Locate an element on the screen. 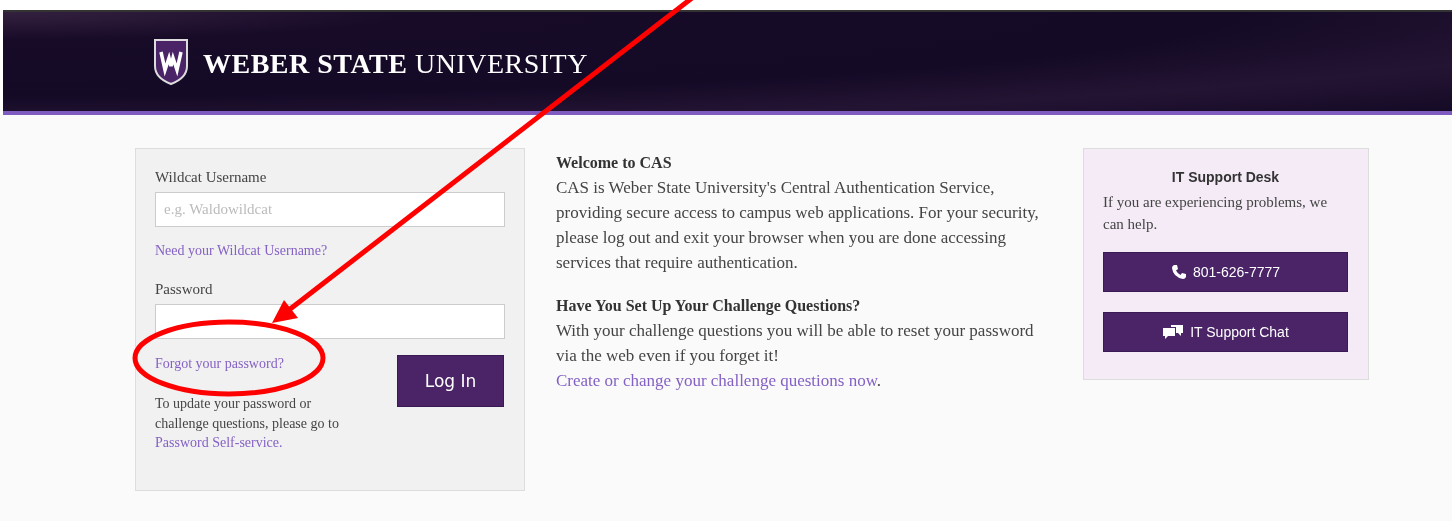 Image resolution: width=1452 pixels, height=521 pixels. password-label: Password is located at coordinates (184, 289).